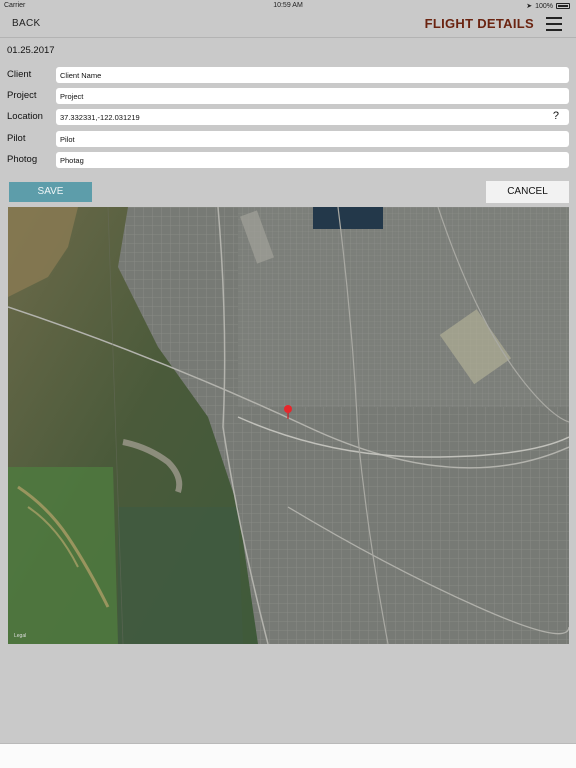  What do you see at coordinates (312, 117) in the screenshot?
I see `location-field: 37.332331,-122.031219 ?` at bounding box center [312, 117].